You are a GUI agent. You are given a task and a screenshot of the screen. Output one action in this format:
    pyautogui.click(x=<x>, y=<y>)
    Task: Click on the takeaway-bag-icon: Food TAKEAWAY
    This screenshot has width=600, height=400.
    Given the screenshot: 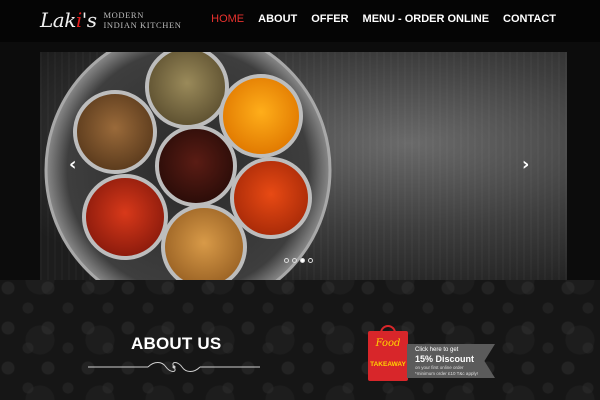 What is the action you would take?
    pyautogui.click(x=388, y=353)
    